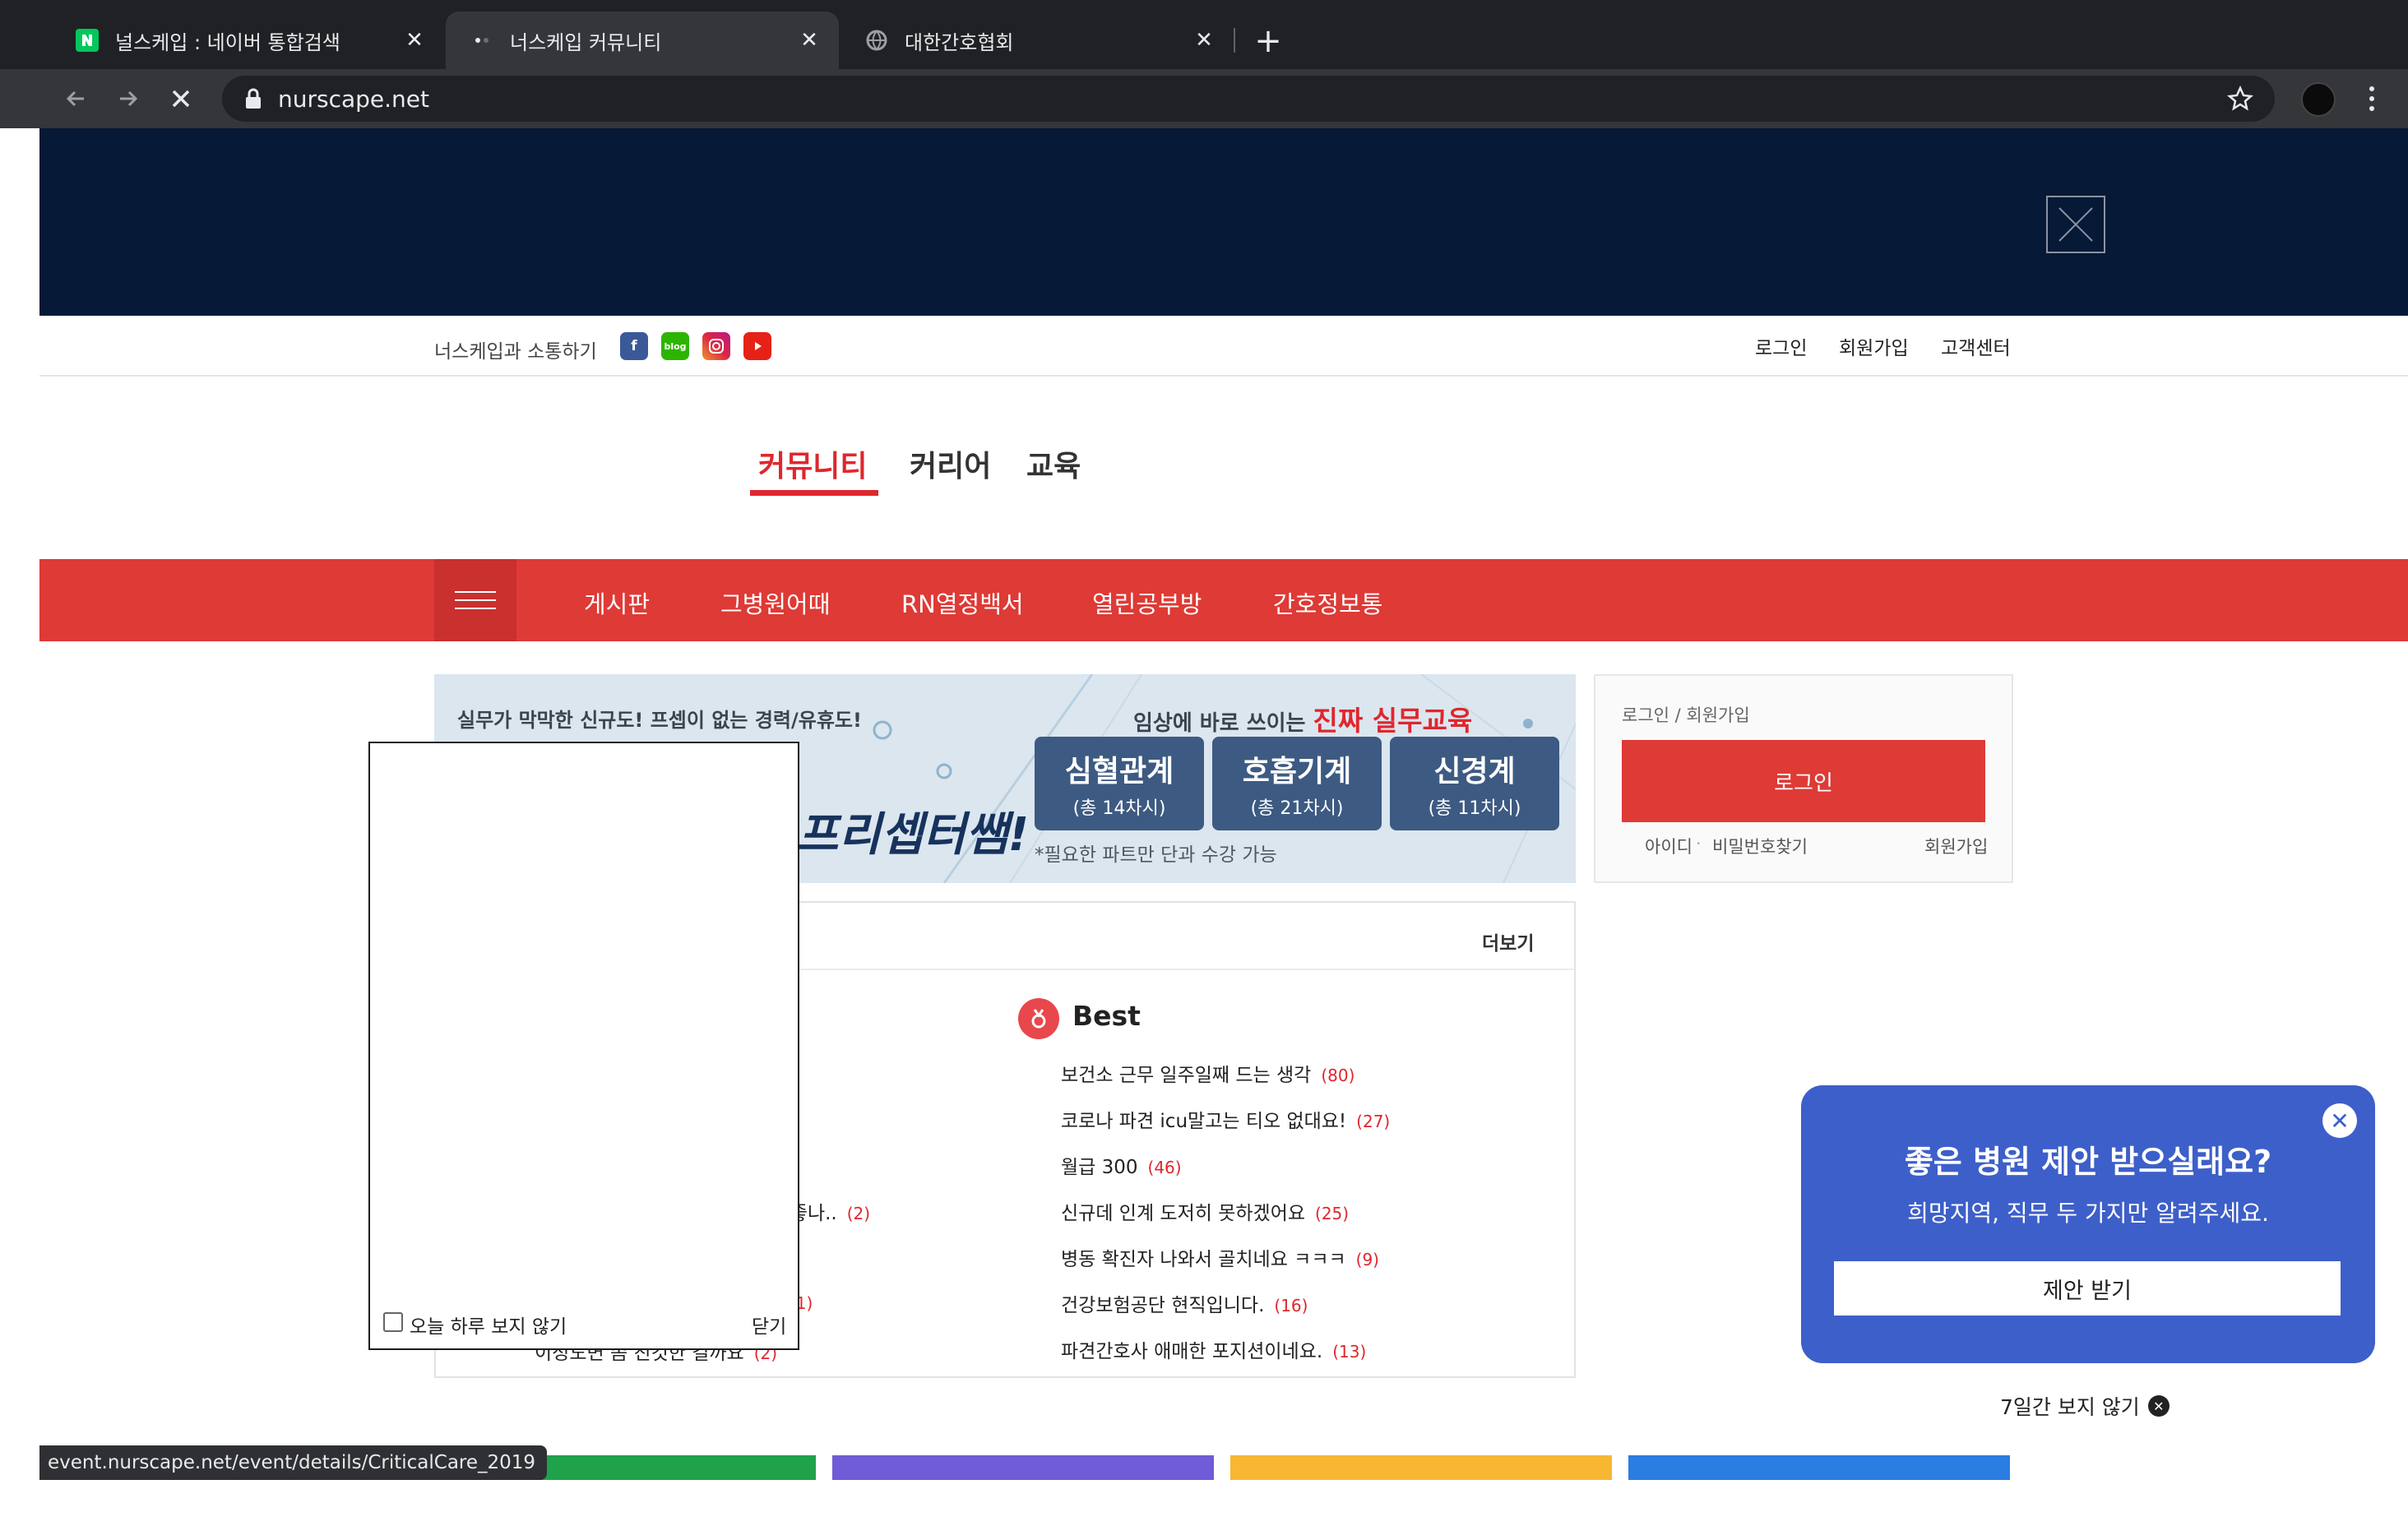  What do you see at coordinates (769, 1325) in the screenshot?
I see `popup-close-button: 닫기` at bounding box center [769, 1325].